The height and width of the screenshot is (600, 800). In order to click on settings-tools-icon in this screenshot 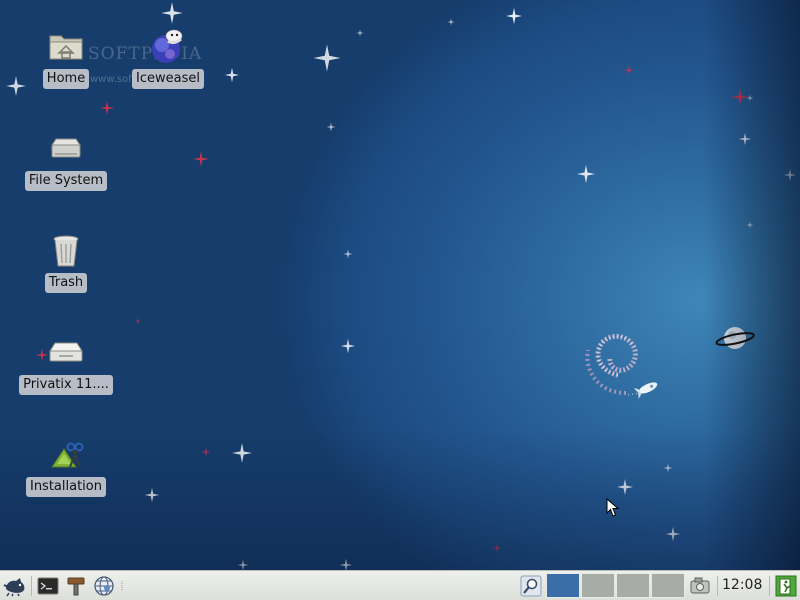, I will do `click(76, 586)`.